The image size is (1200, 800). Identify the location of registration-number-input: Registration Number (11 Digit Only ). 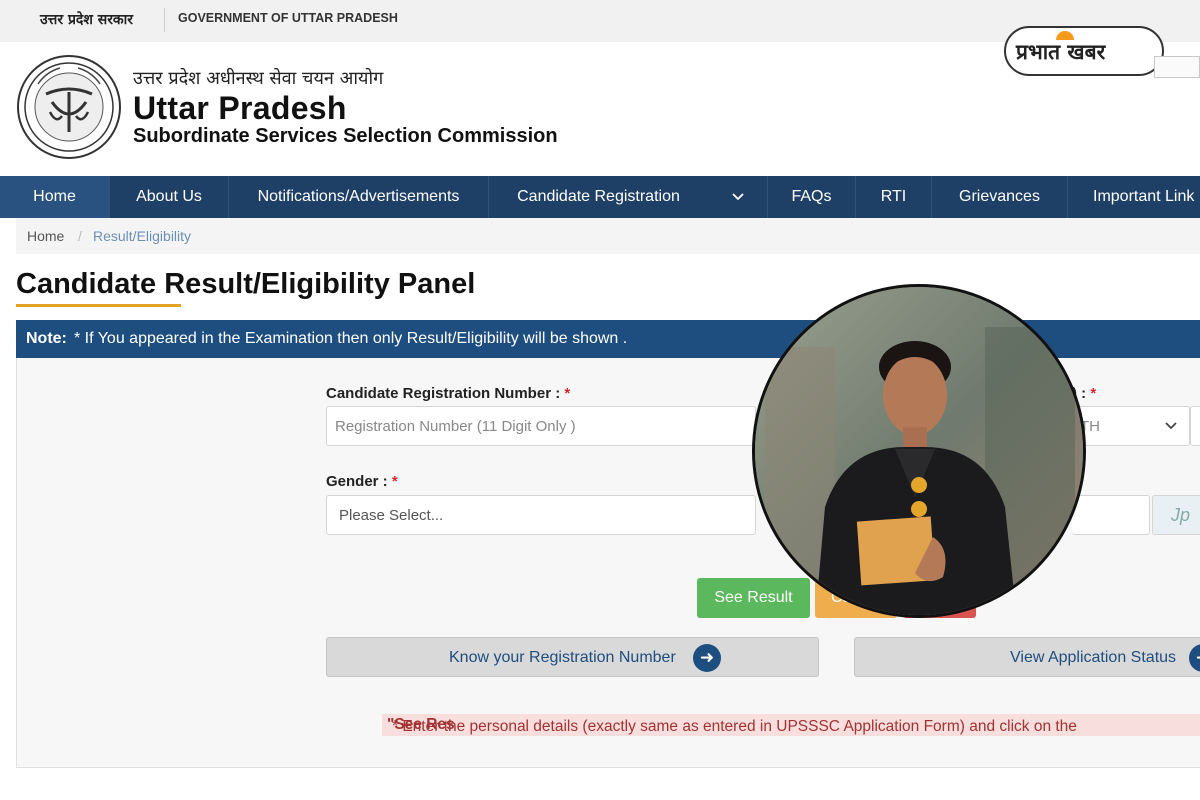
(541, 426).